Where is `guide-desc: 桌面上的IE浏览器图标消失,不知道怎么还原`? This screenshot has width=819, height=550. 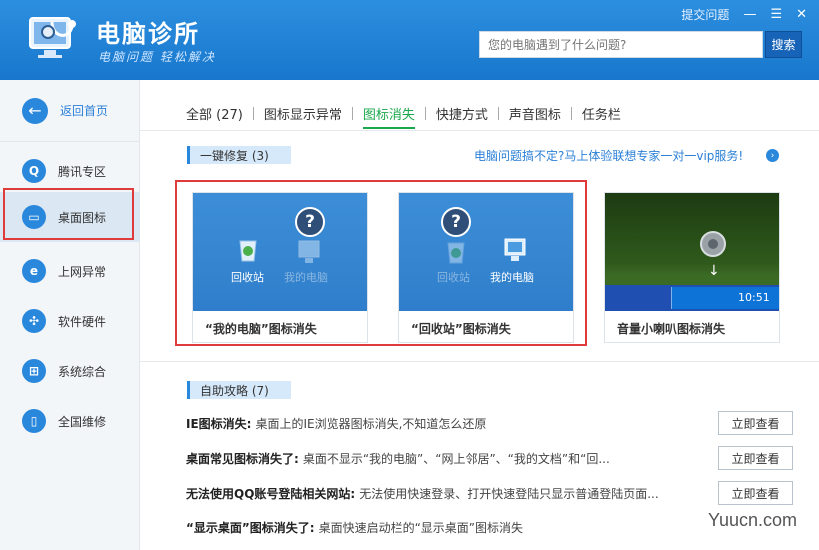 guide-desc: 桌面上的IE浏览器图标消失,不知道怎么还原 is located at coordinates (371, 423).